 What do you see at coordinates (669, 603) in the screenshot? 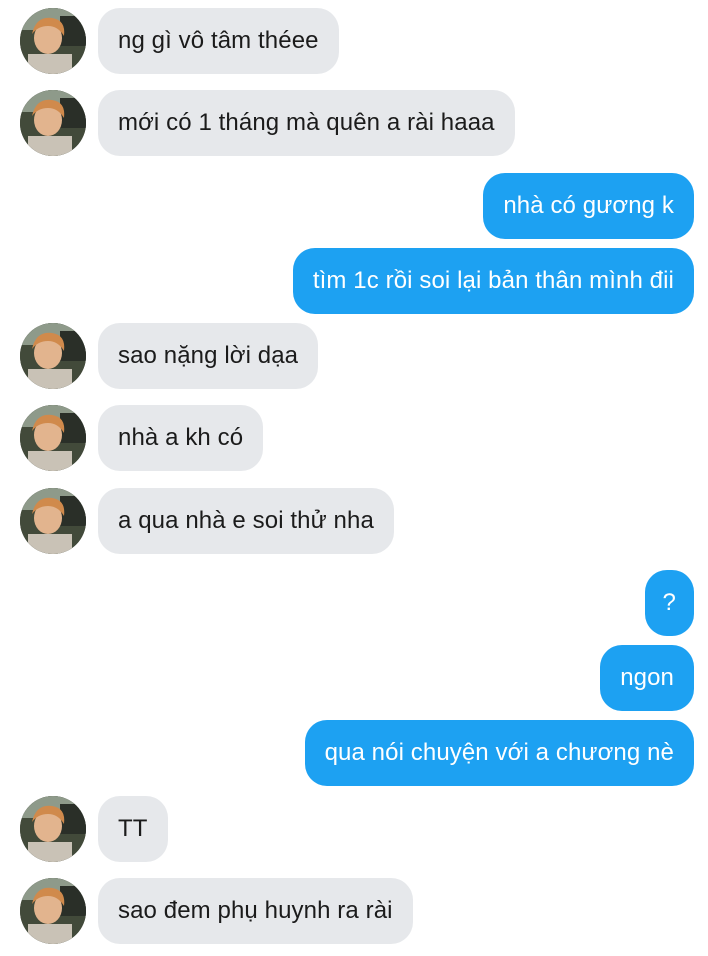
I see `outgoing-message-bubble: ?` at bounding box center [669, 603].